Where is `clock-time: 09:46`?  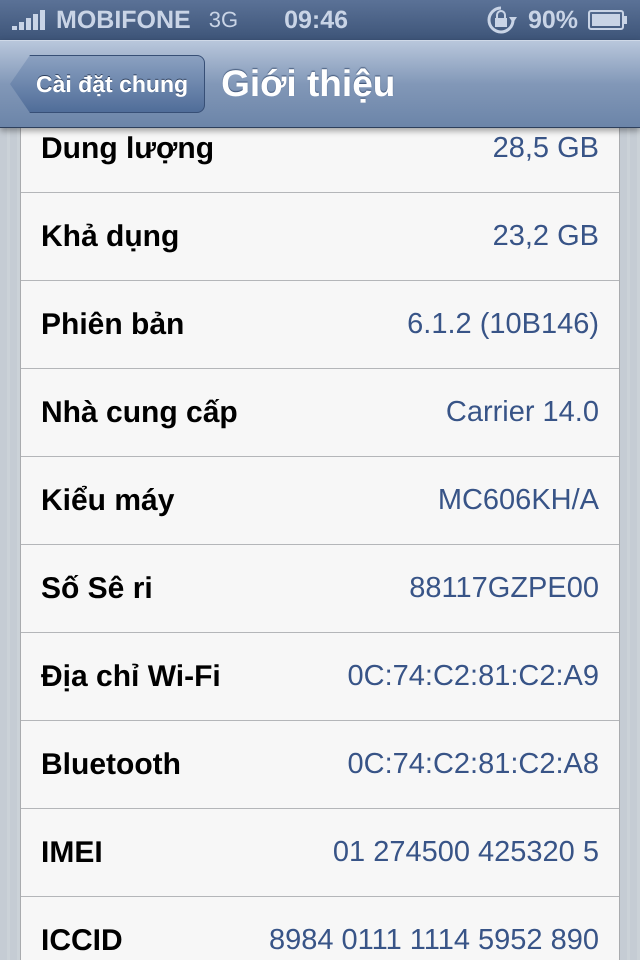
clock-time: 09:46 is located at coordinates (316, 20).